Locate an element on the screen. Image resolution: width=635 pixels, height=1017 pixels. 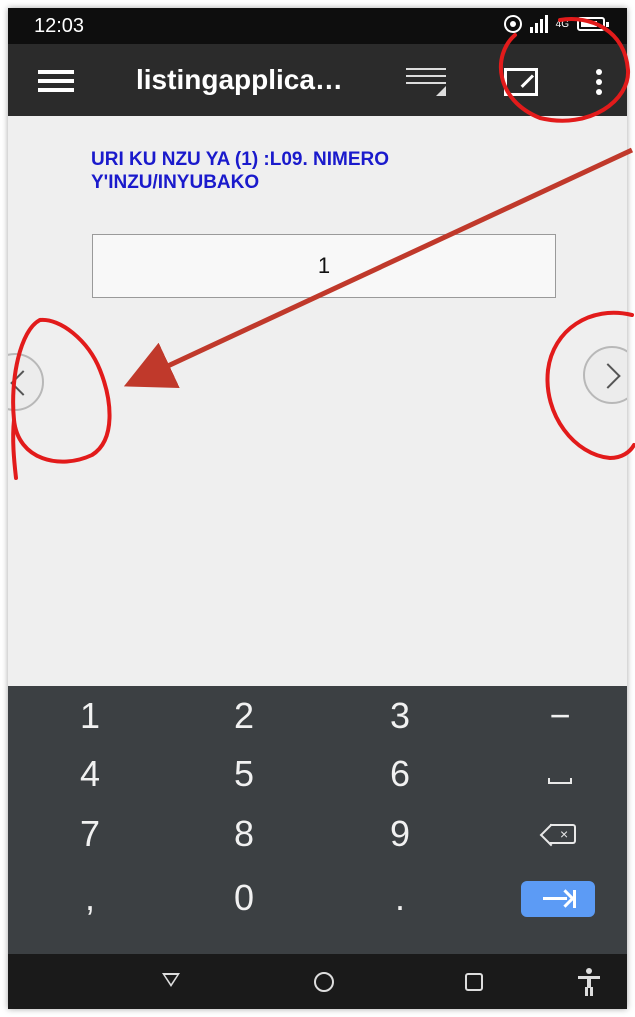
key-7: 7 is located at coordinates (90, 834).